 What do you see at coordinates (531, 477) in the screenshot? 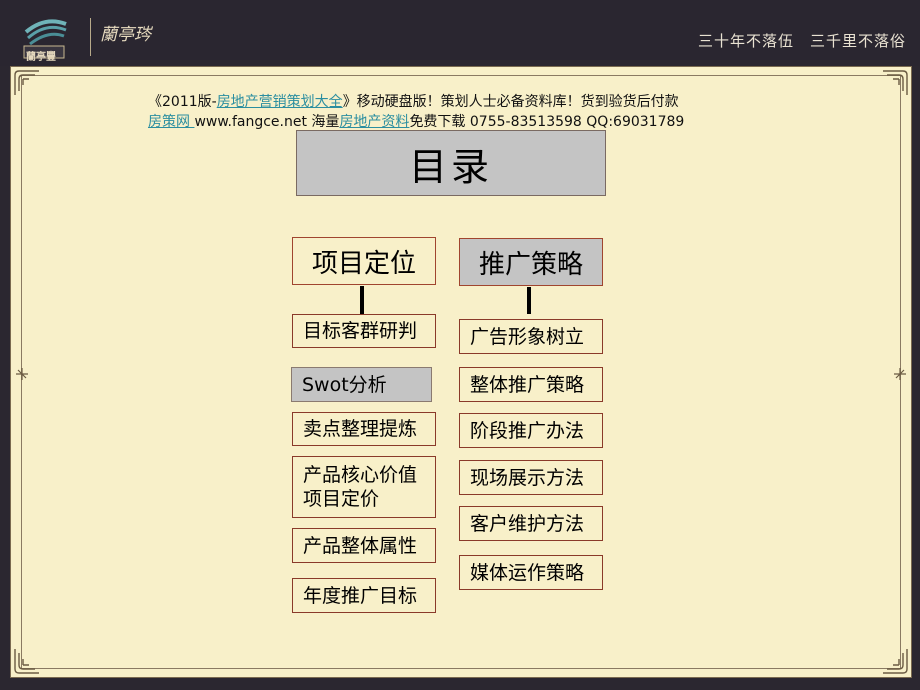
I see `right-item-4: 现场展示方法` at bounding box center [531, 477].